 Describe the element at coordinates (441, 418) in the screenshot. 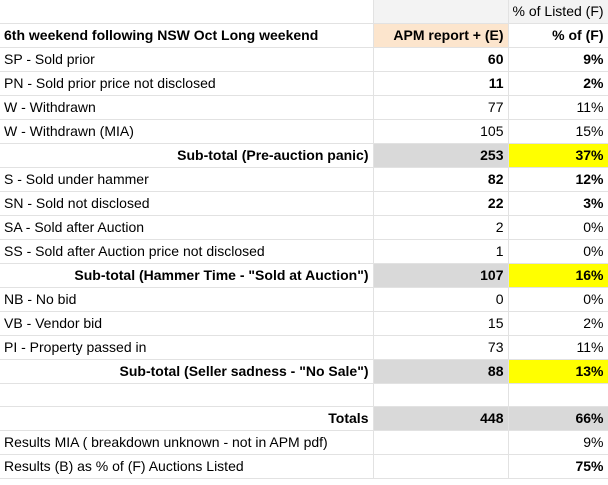

I see `totals-value: 448` at that location.